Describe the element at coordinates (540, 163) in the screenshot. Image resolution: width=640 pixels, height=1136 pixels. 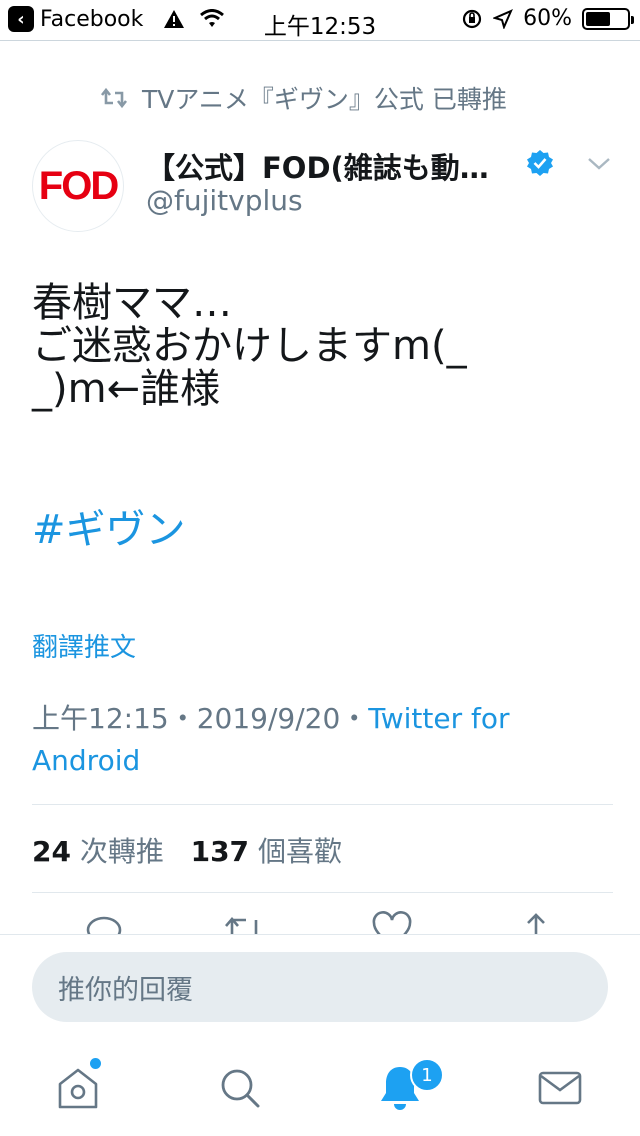
I see `verified-badge-icon` at that location.